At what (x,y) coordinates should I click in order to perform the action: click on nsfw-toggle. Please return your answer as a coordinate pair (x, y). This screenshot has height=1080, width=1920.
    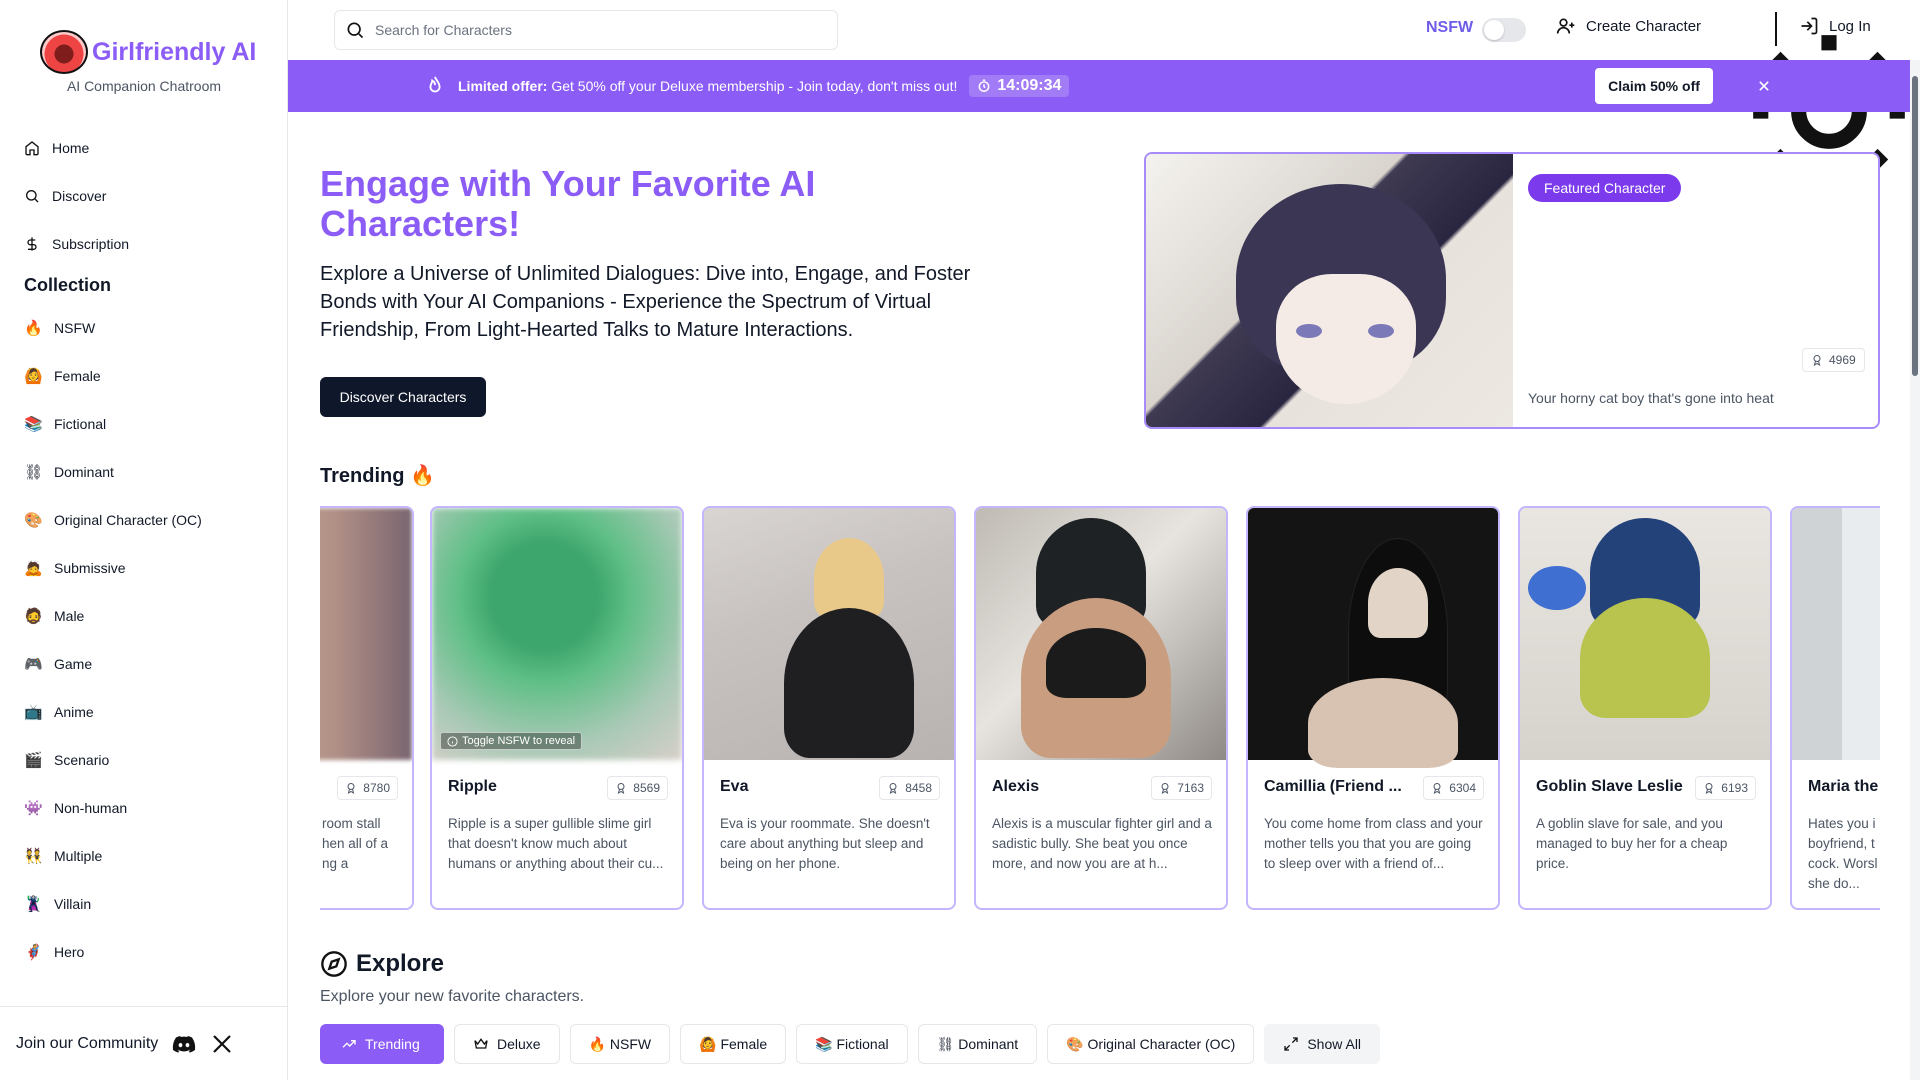
    Looking at the image, I should click on (1504, 30).